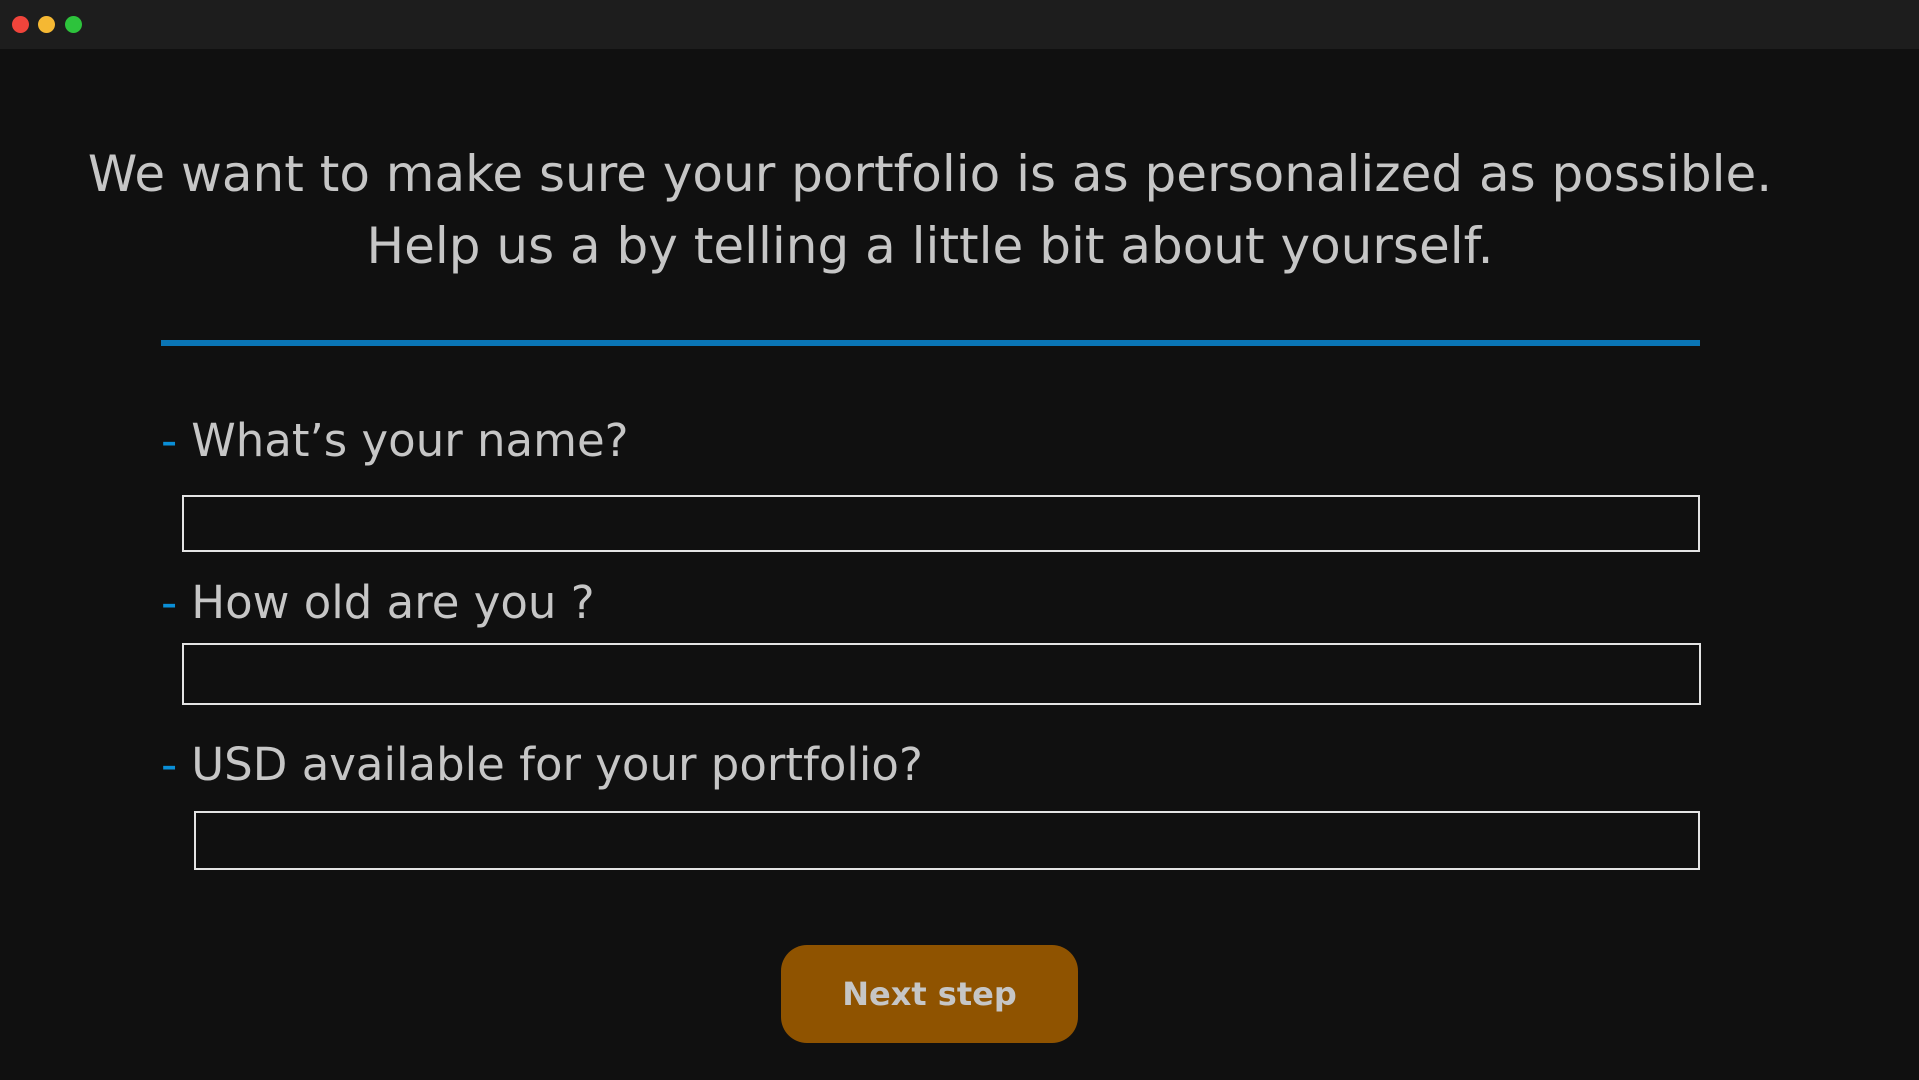  What do you see at coordinates (410, 440) in the screenshot?
I see `name-question-text: What’s your name?` at bounding box center [410, 440].